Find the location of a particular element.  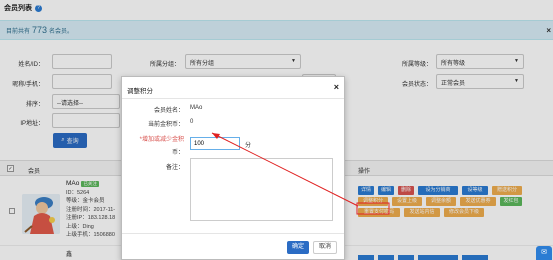

modal-adjust-label: *增加或减少金积 is located at coordinates (161, 140).